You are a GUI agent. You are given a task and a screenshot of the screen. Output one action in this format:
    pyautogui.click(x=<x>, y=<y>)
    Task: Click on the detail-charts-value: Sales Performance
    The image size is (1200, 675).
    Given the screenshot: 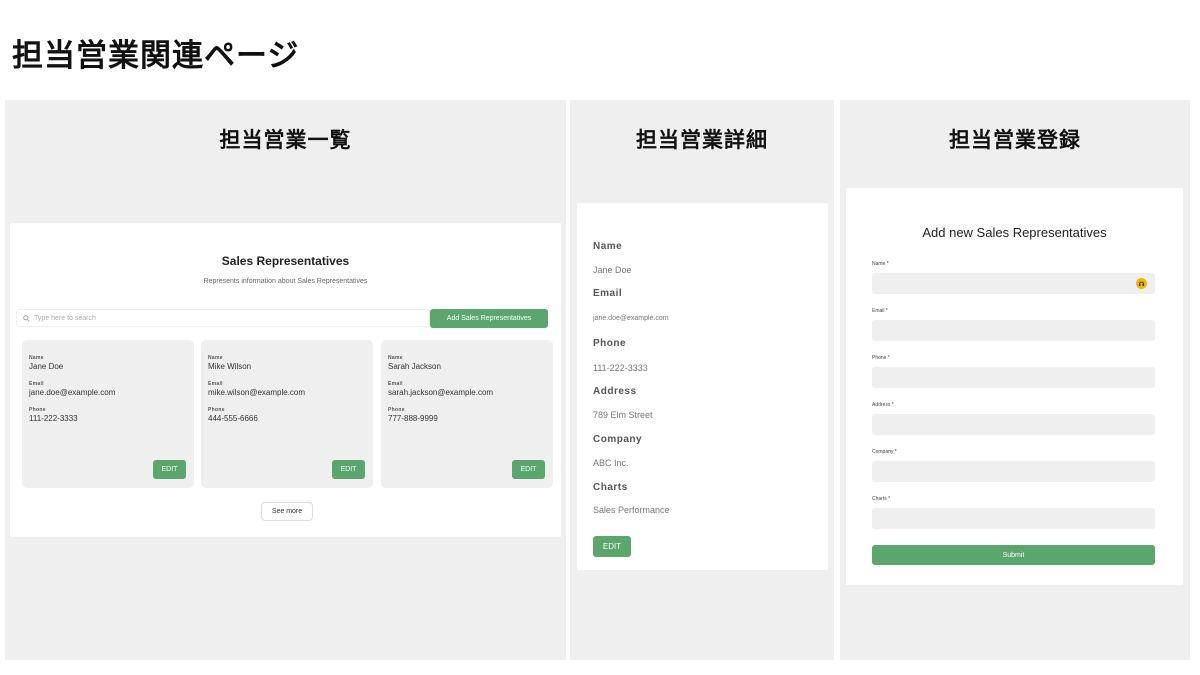 What is the action you would take?
    pyautogui.click(x=631, y=510)
    